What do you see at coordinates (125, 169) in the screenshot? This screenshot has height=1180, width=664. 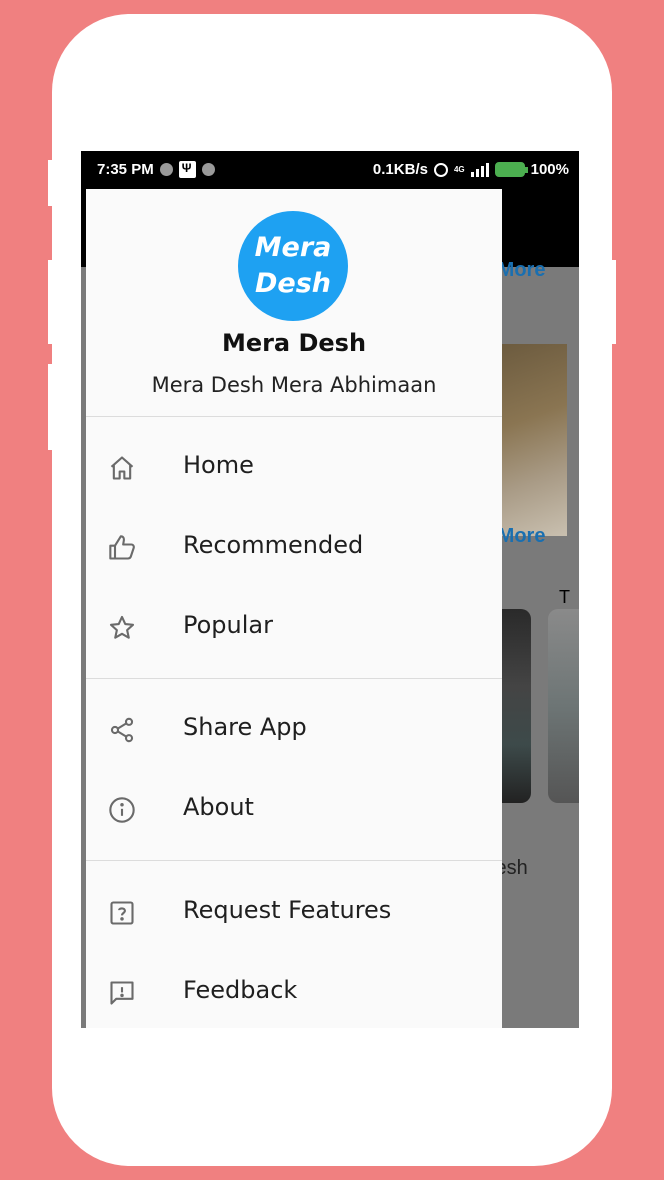 I see `status-time: 7:35 PM` at bounding box center [125, 169].